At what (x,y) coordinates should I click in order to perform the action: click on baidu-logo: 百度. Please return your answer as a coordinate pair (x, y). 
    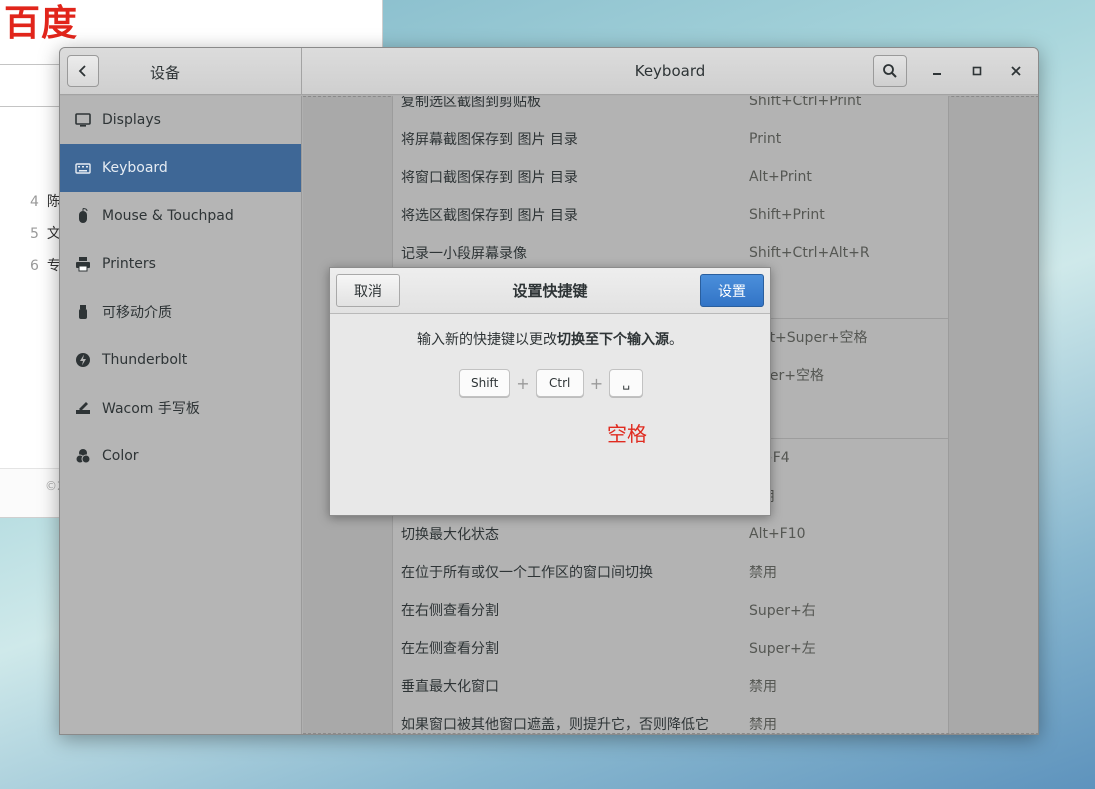
    Looking at the image, I should click on (41, 23).